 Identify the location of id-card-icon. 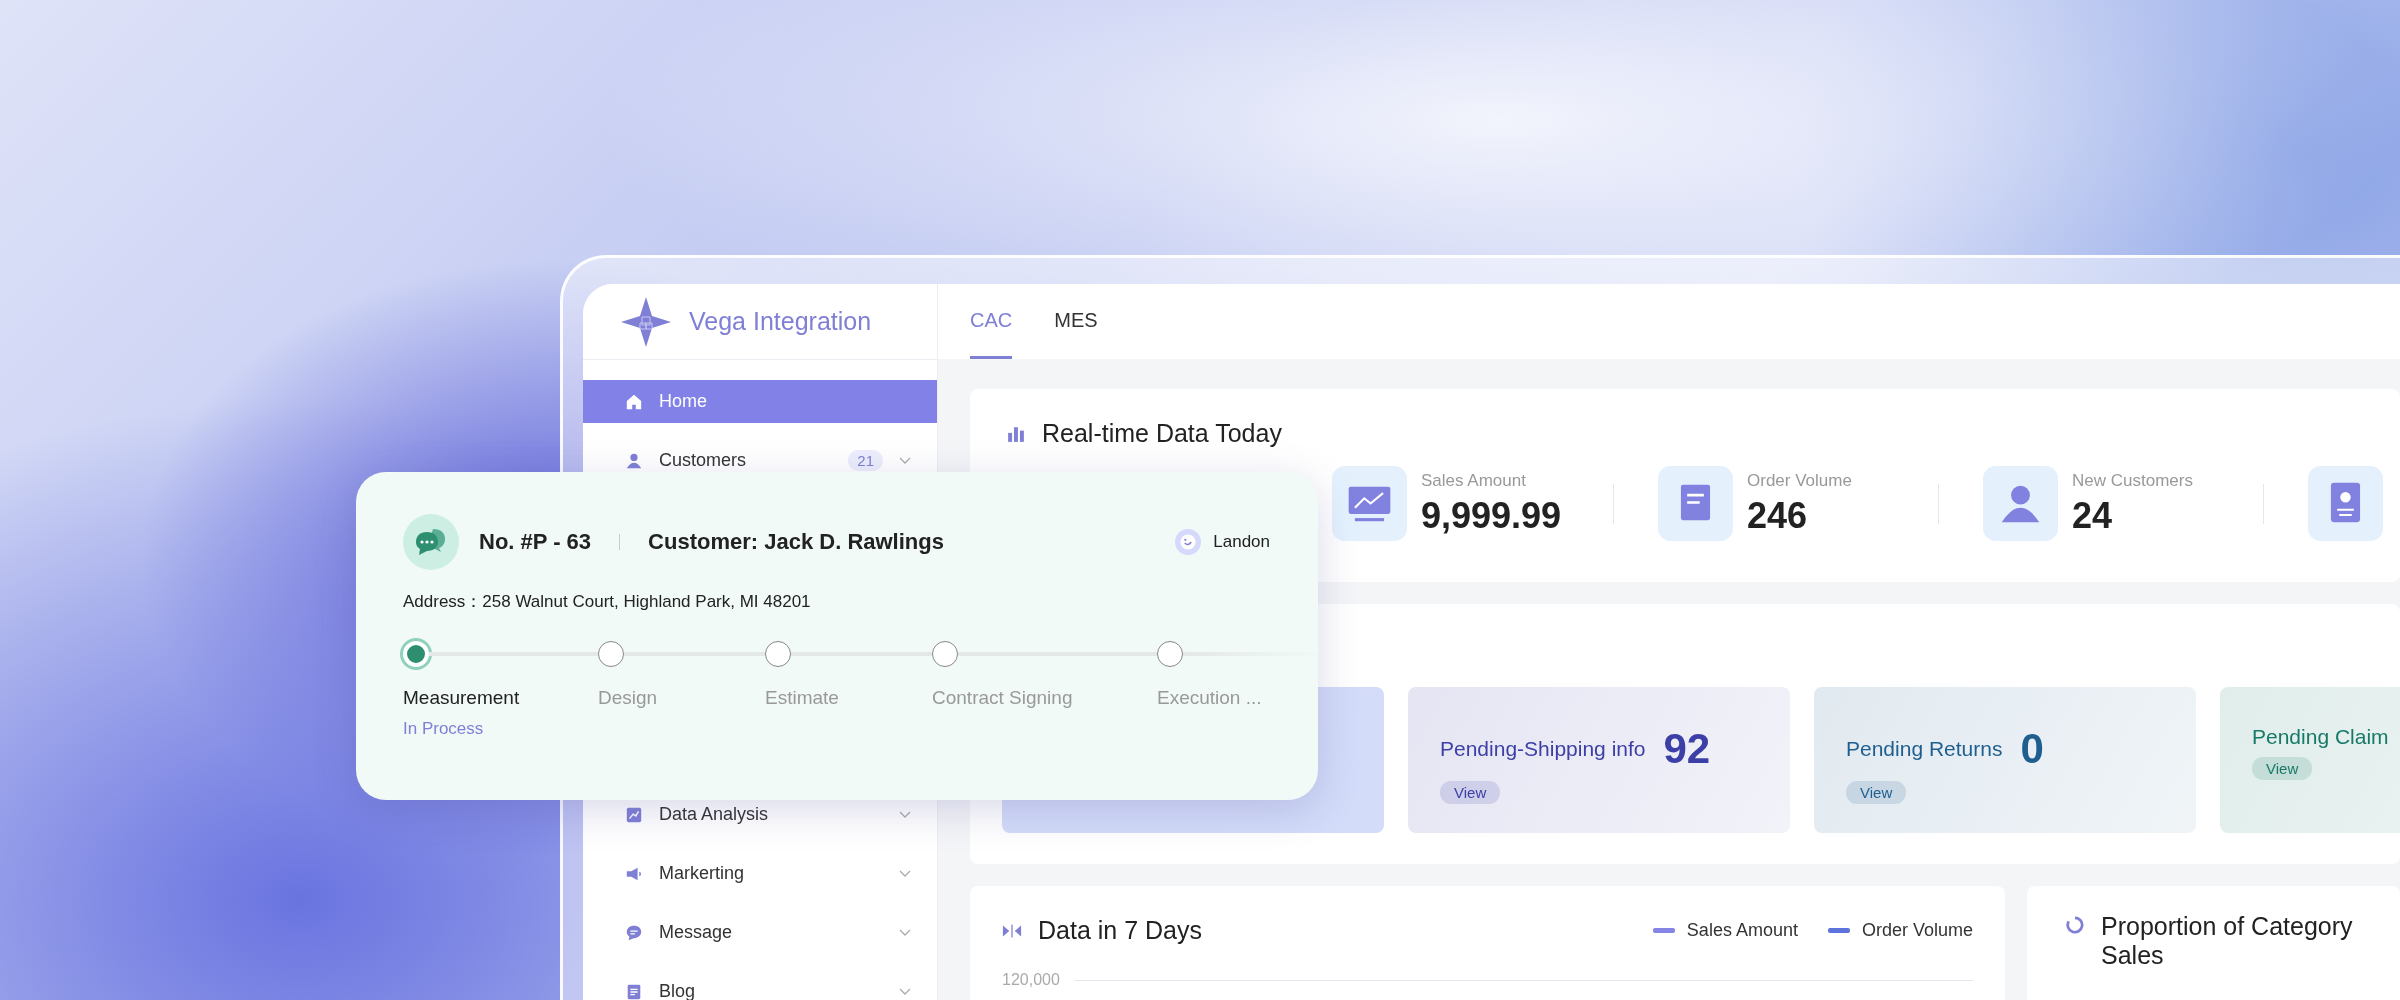
(2345, 503).